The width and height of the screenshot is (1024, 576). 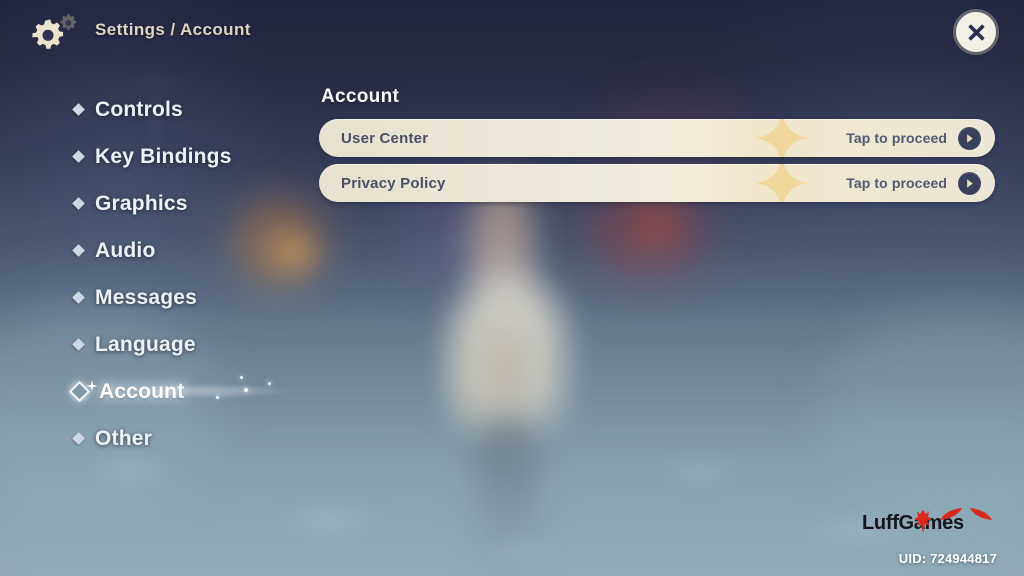 What do you see at coordinates (190, 391) in the screenshot?
I see `sidebar-item-account: Account` at bounding box center [190, 391].